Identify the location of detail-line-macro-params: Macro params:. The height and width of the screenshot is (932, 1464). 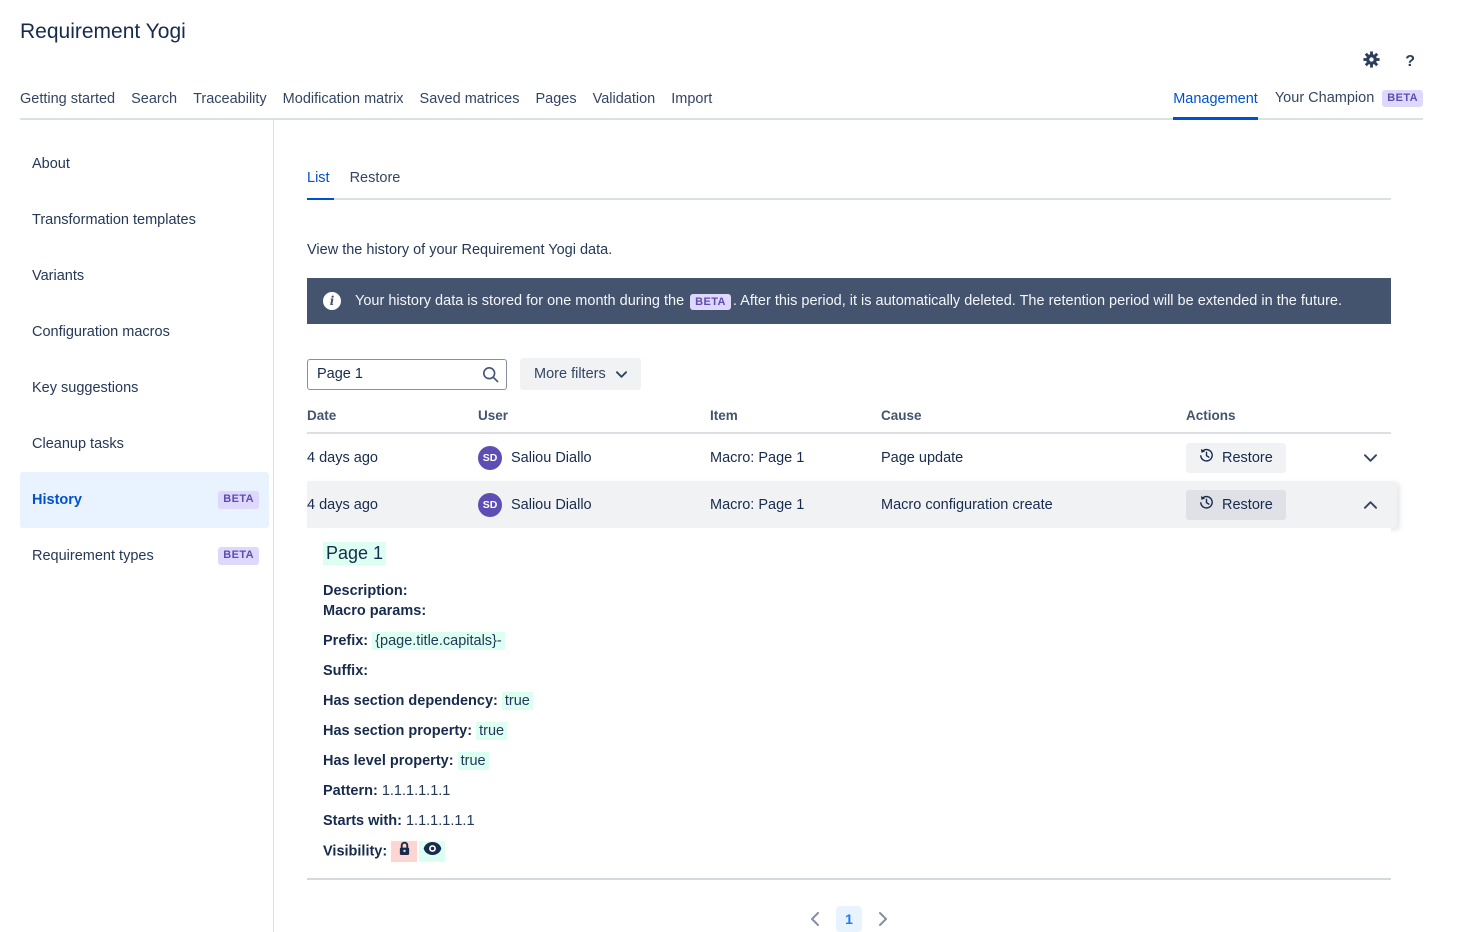
(849, 611).